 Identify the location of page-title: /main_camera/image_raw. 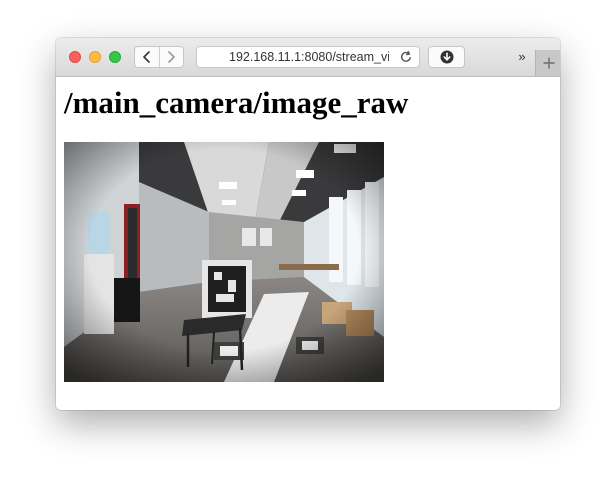
(236, 102).